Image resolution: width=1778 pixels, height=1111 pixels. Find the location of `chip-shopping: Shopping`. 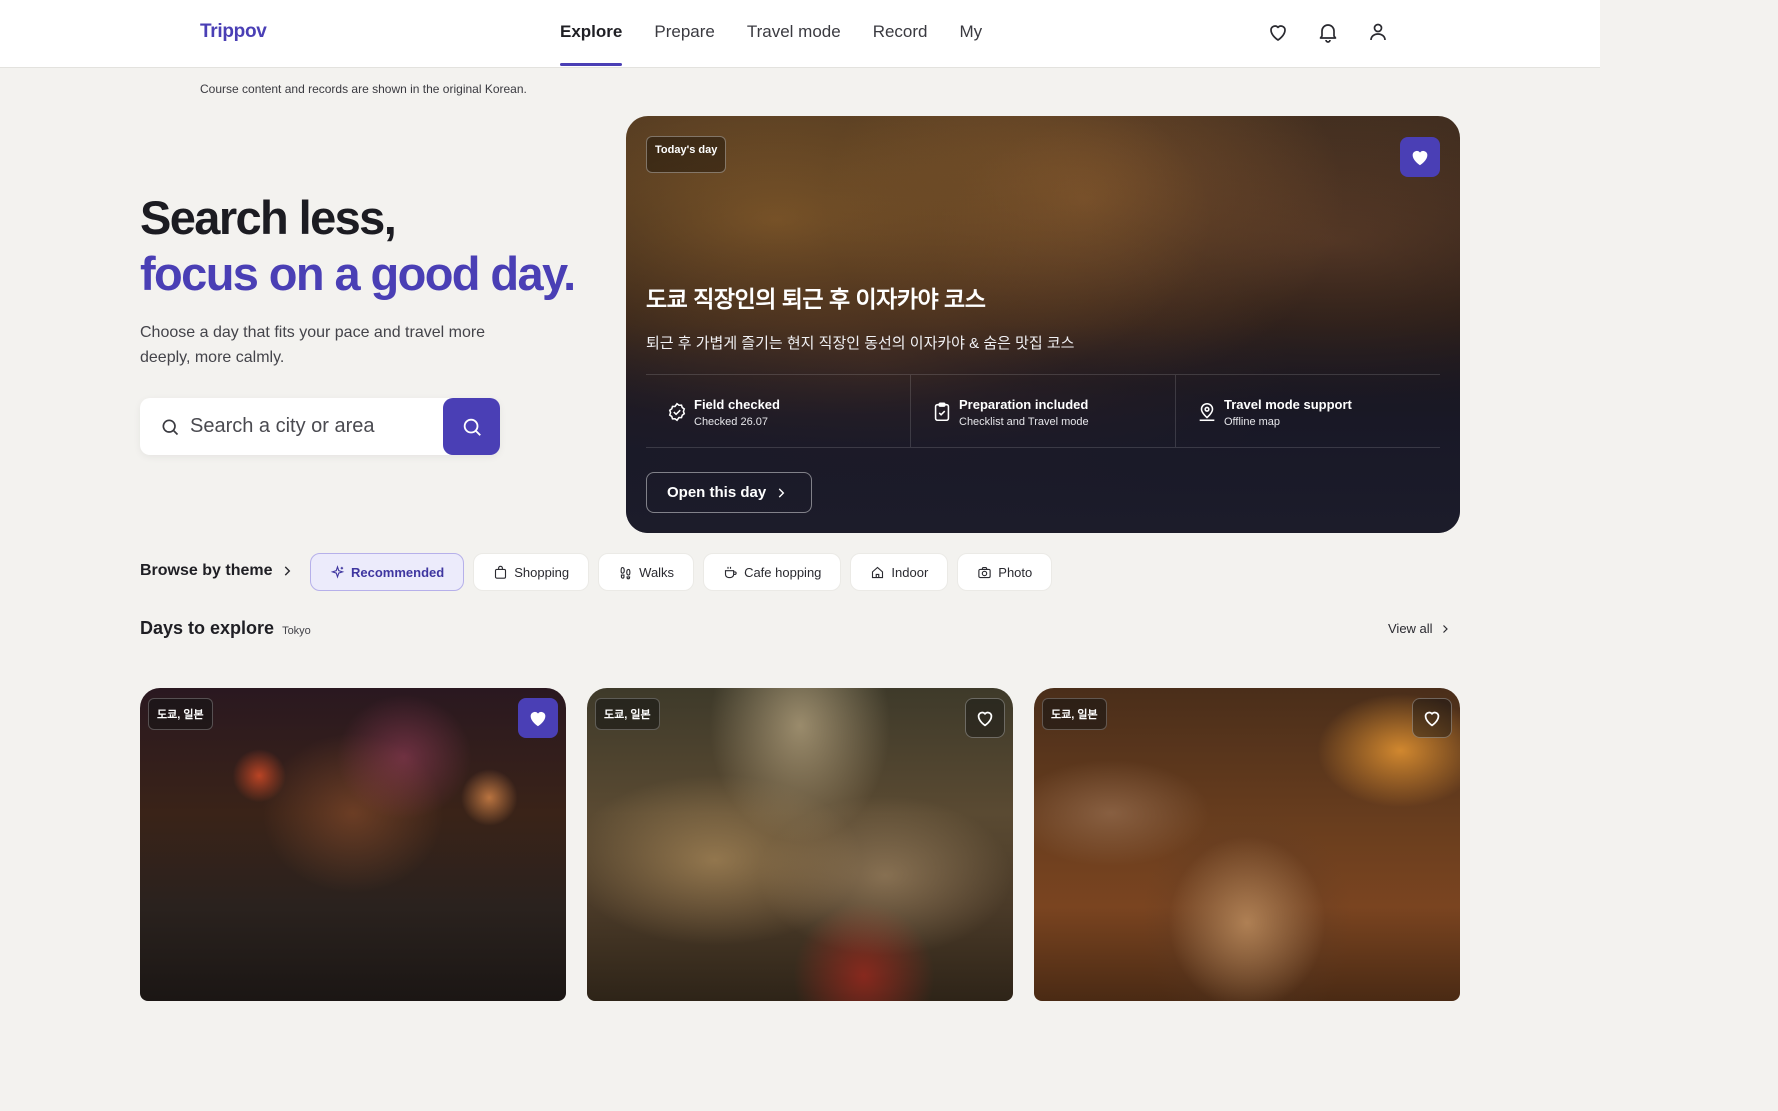

chip-shopping: Shopping is located at coordinates (531, 572).